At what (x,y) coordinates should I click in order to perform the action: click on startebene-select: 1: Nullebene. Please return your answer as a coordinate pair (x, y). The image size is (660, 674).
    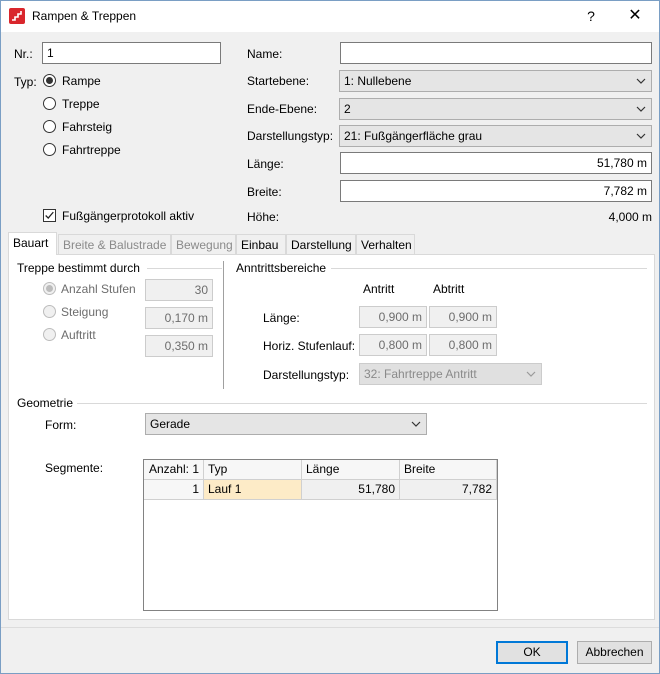
    Looking at the image, I should click on (495, 81).